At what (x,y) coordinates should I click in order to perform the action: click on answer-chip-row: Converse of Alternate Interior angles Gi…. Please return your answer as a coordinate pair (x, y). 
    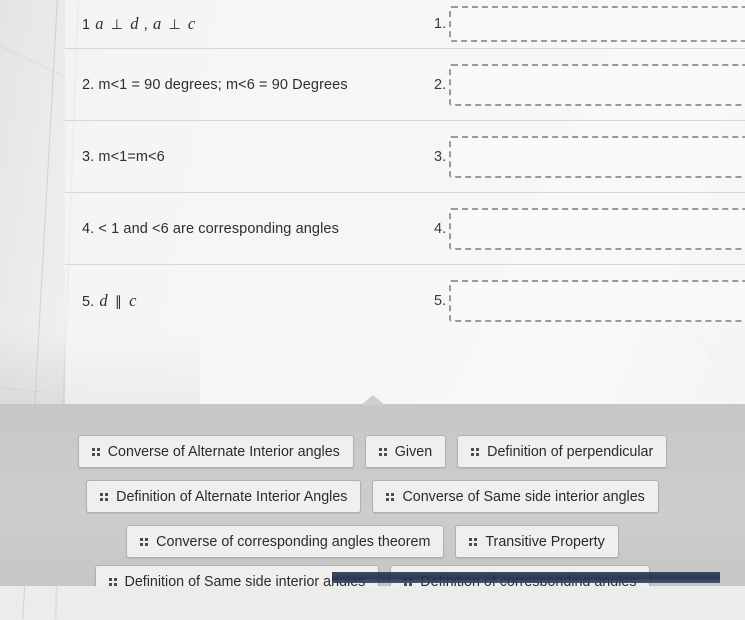
    Looking at the image, I should click on (372, 451).